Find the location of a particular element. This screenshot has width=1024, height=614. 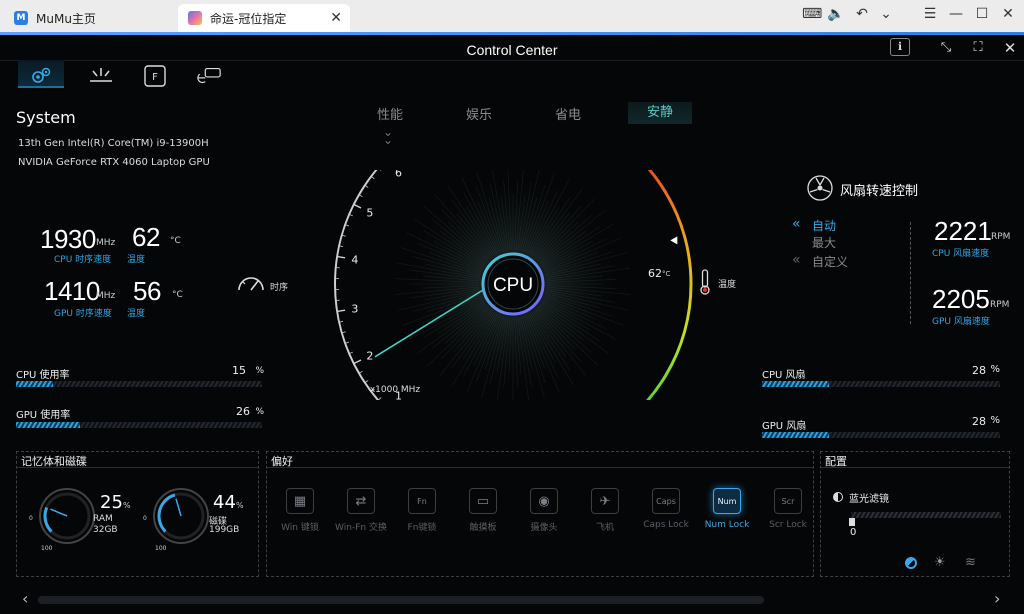

display-mode-icon is located at coordinates (911, 563).